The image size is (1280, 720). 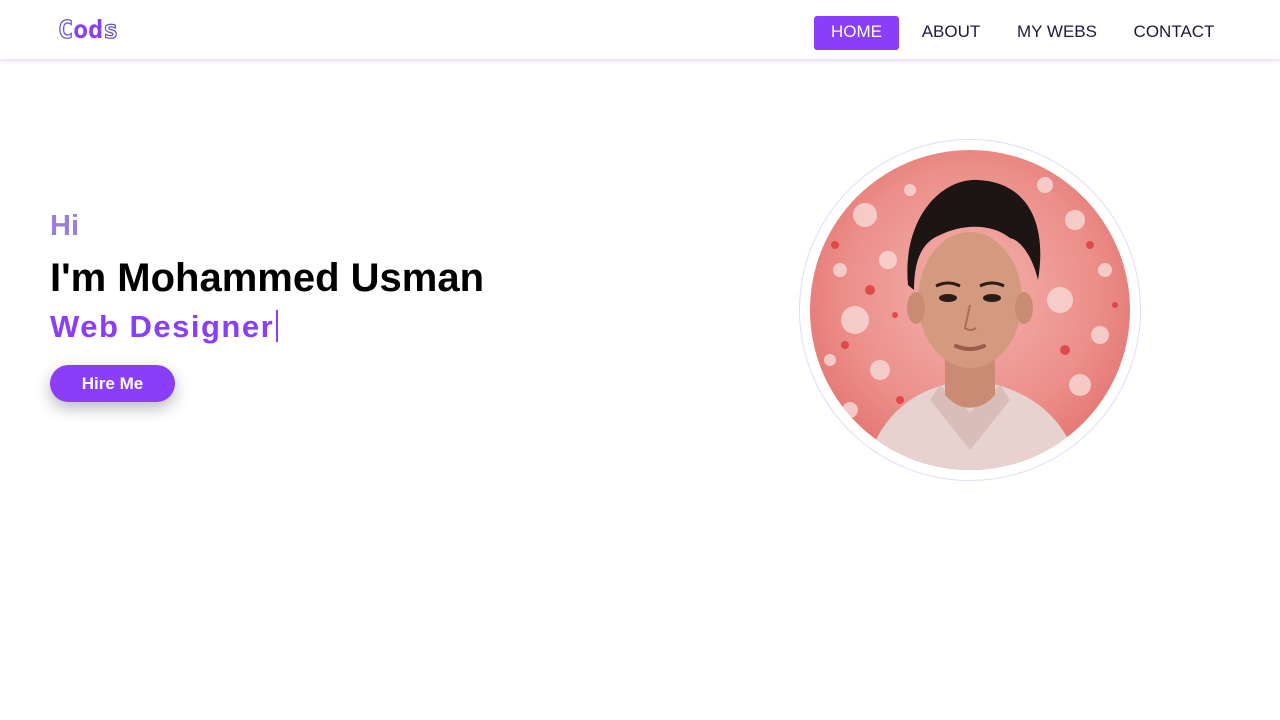 What do you see at coordinates (640, 33) in the screenshot?
I see `nav-links: HOME ABOUT MY WEBS CONTACT` at bounding box center [640, 33].